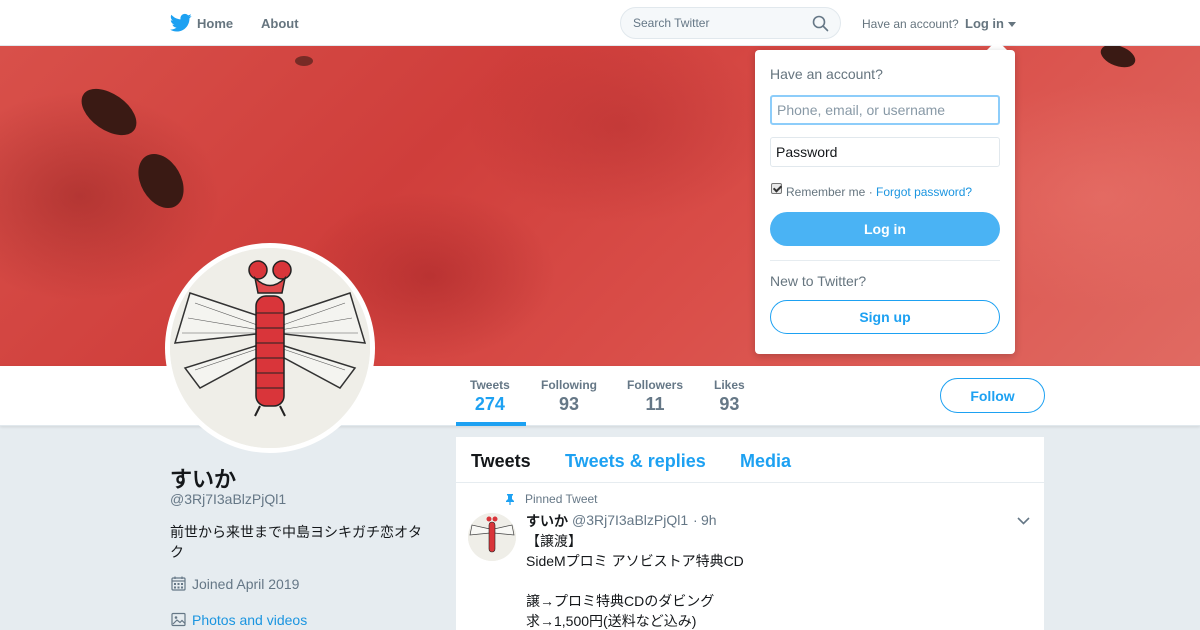  Describe the element at coordinates (215, 23) in the screenshot. I see `nav-home-link: Home` at that location.